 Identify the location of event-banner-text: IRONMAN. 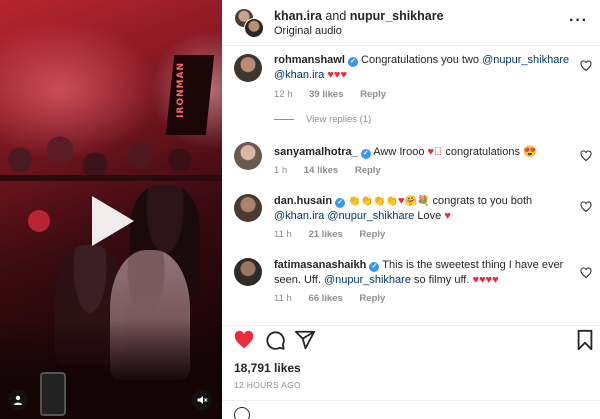
(181, 90).